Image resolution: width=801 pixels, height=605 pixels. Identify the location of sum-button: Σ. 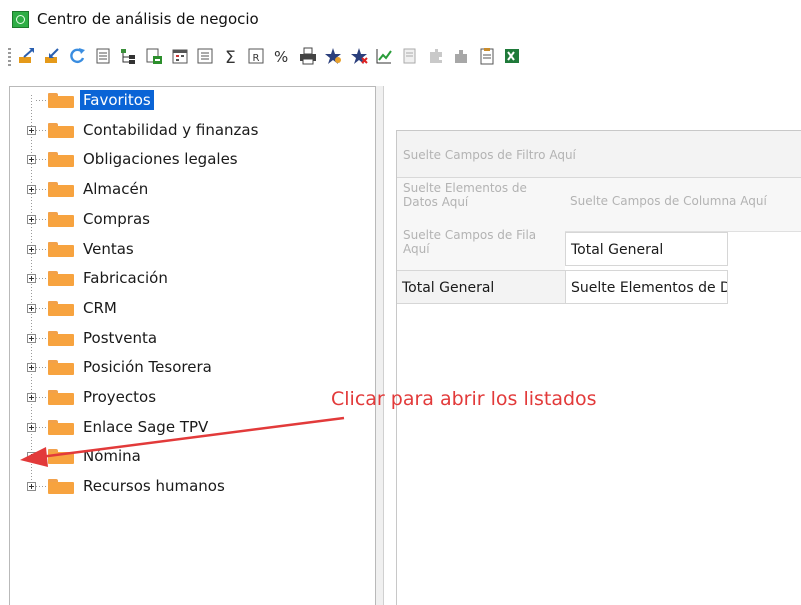
(231, 56).